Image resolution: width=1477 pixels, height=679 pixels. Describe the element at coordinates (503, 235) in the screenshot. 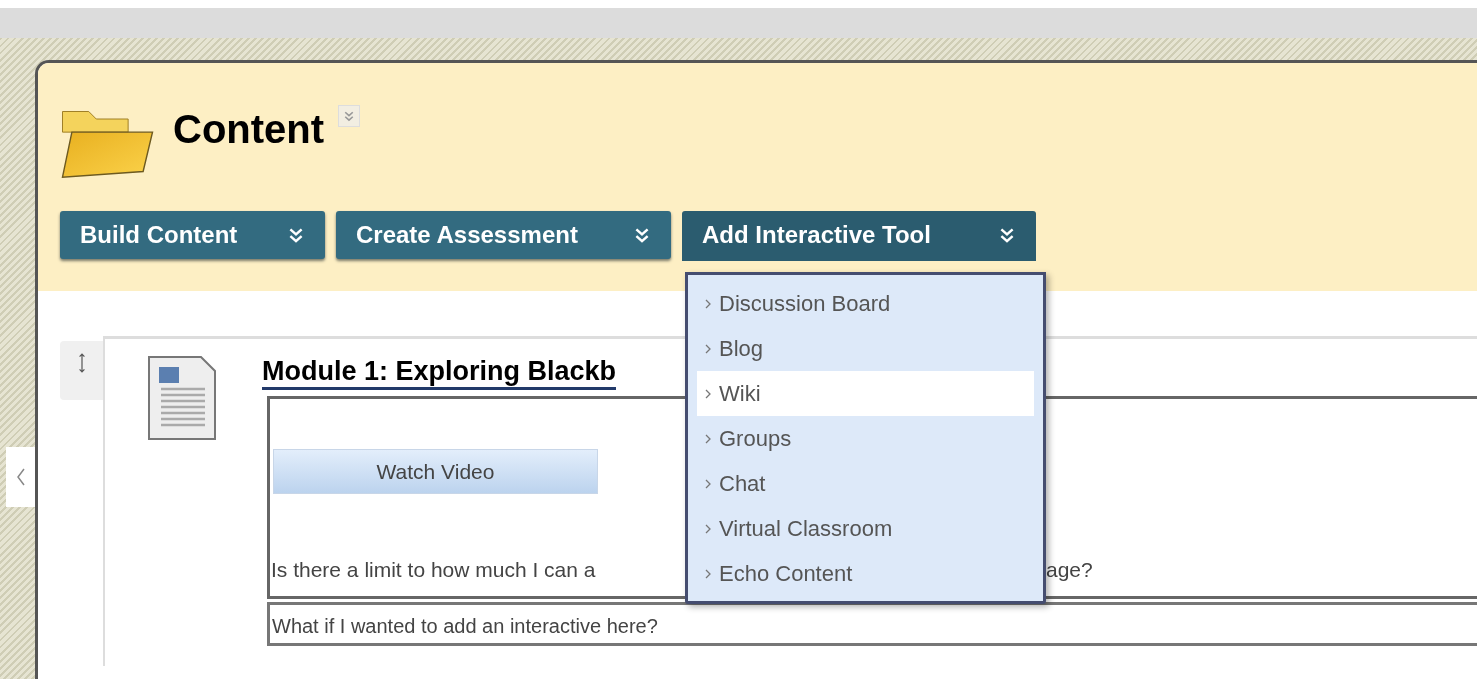

I see `action-menu-button: Create Assessment` at that location.